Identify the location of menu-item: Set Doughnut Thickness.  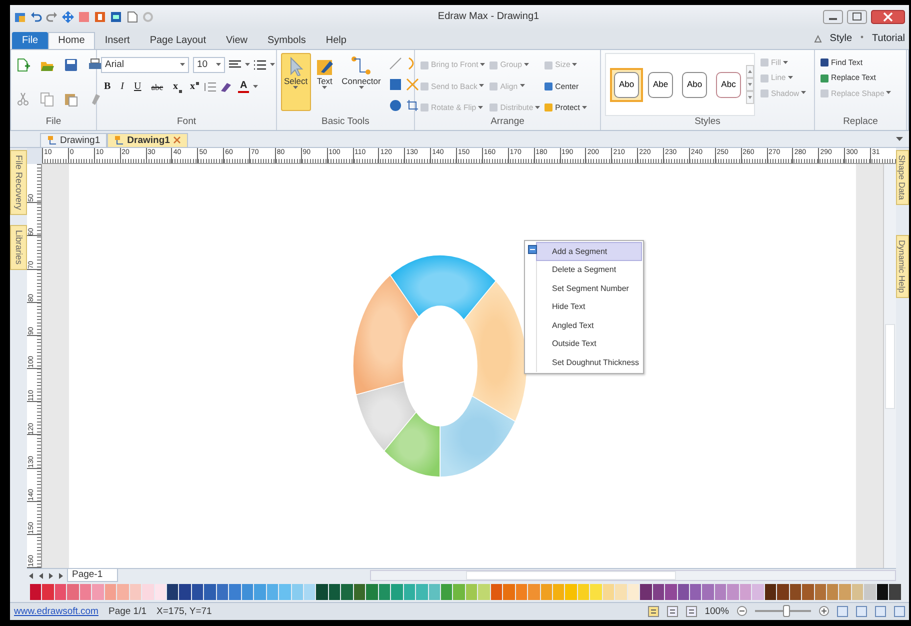
(589, 363).